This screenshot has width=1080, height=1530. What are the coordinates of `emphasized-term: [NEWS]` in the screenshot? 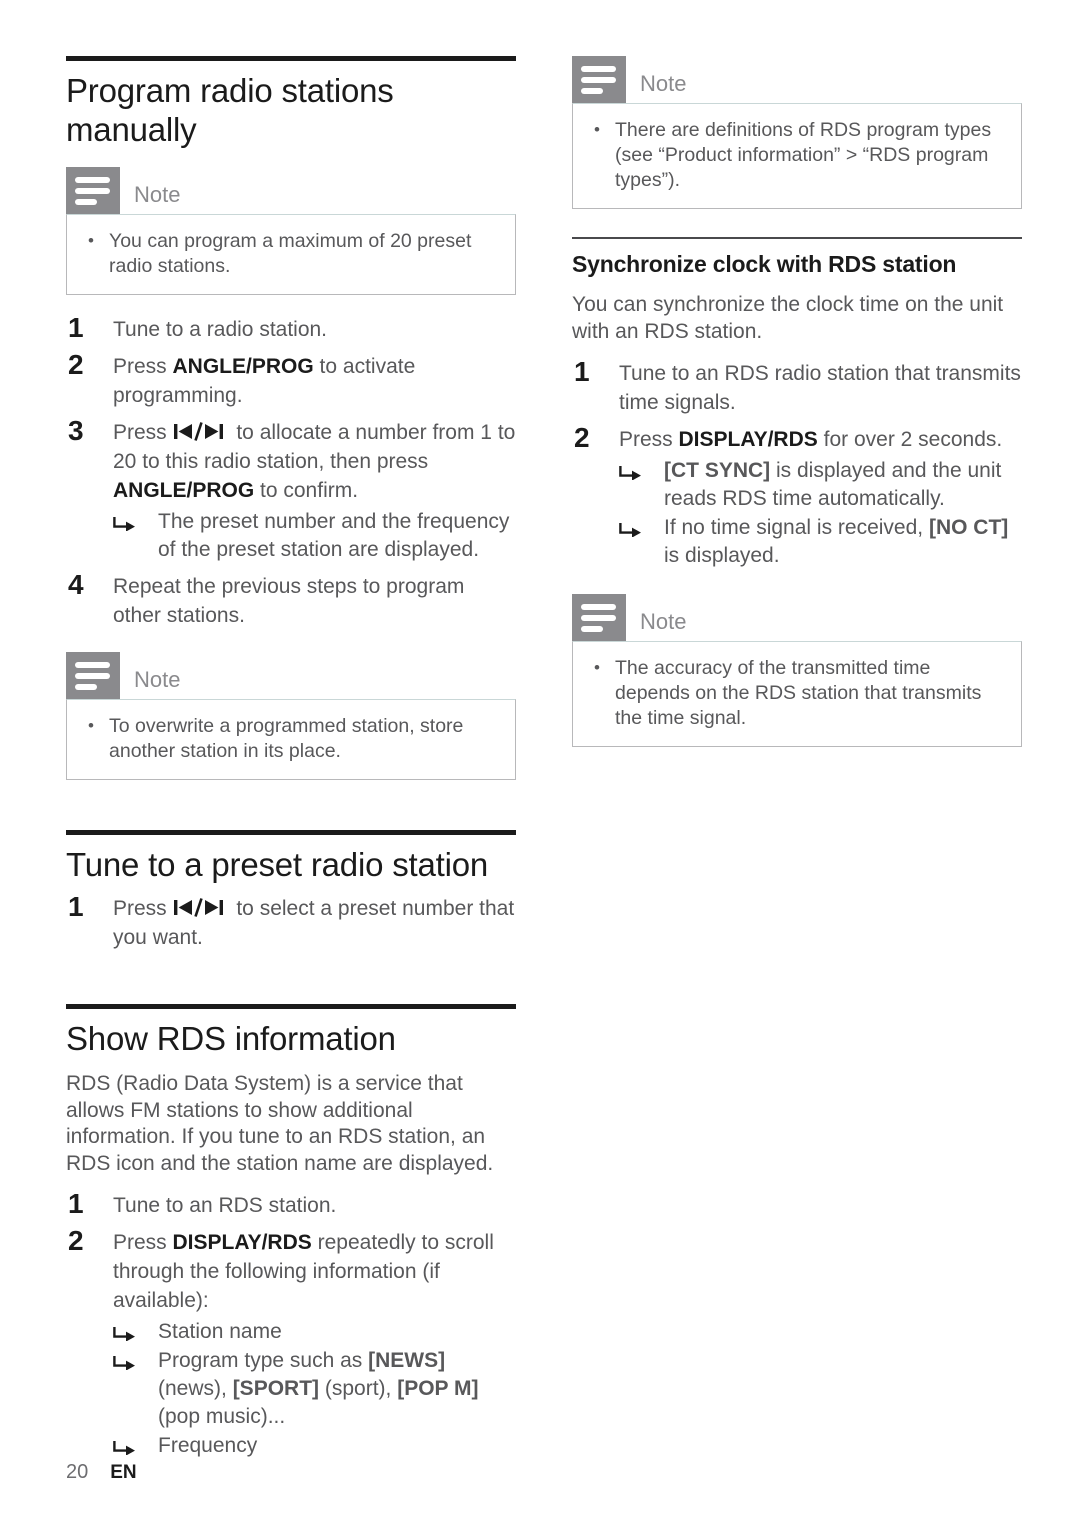 It's located at (407, 1360).